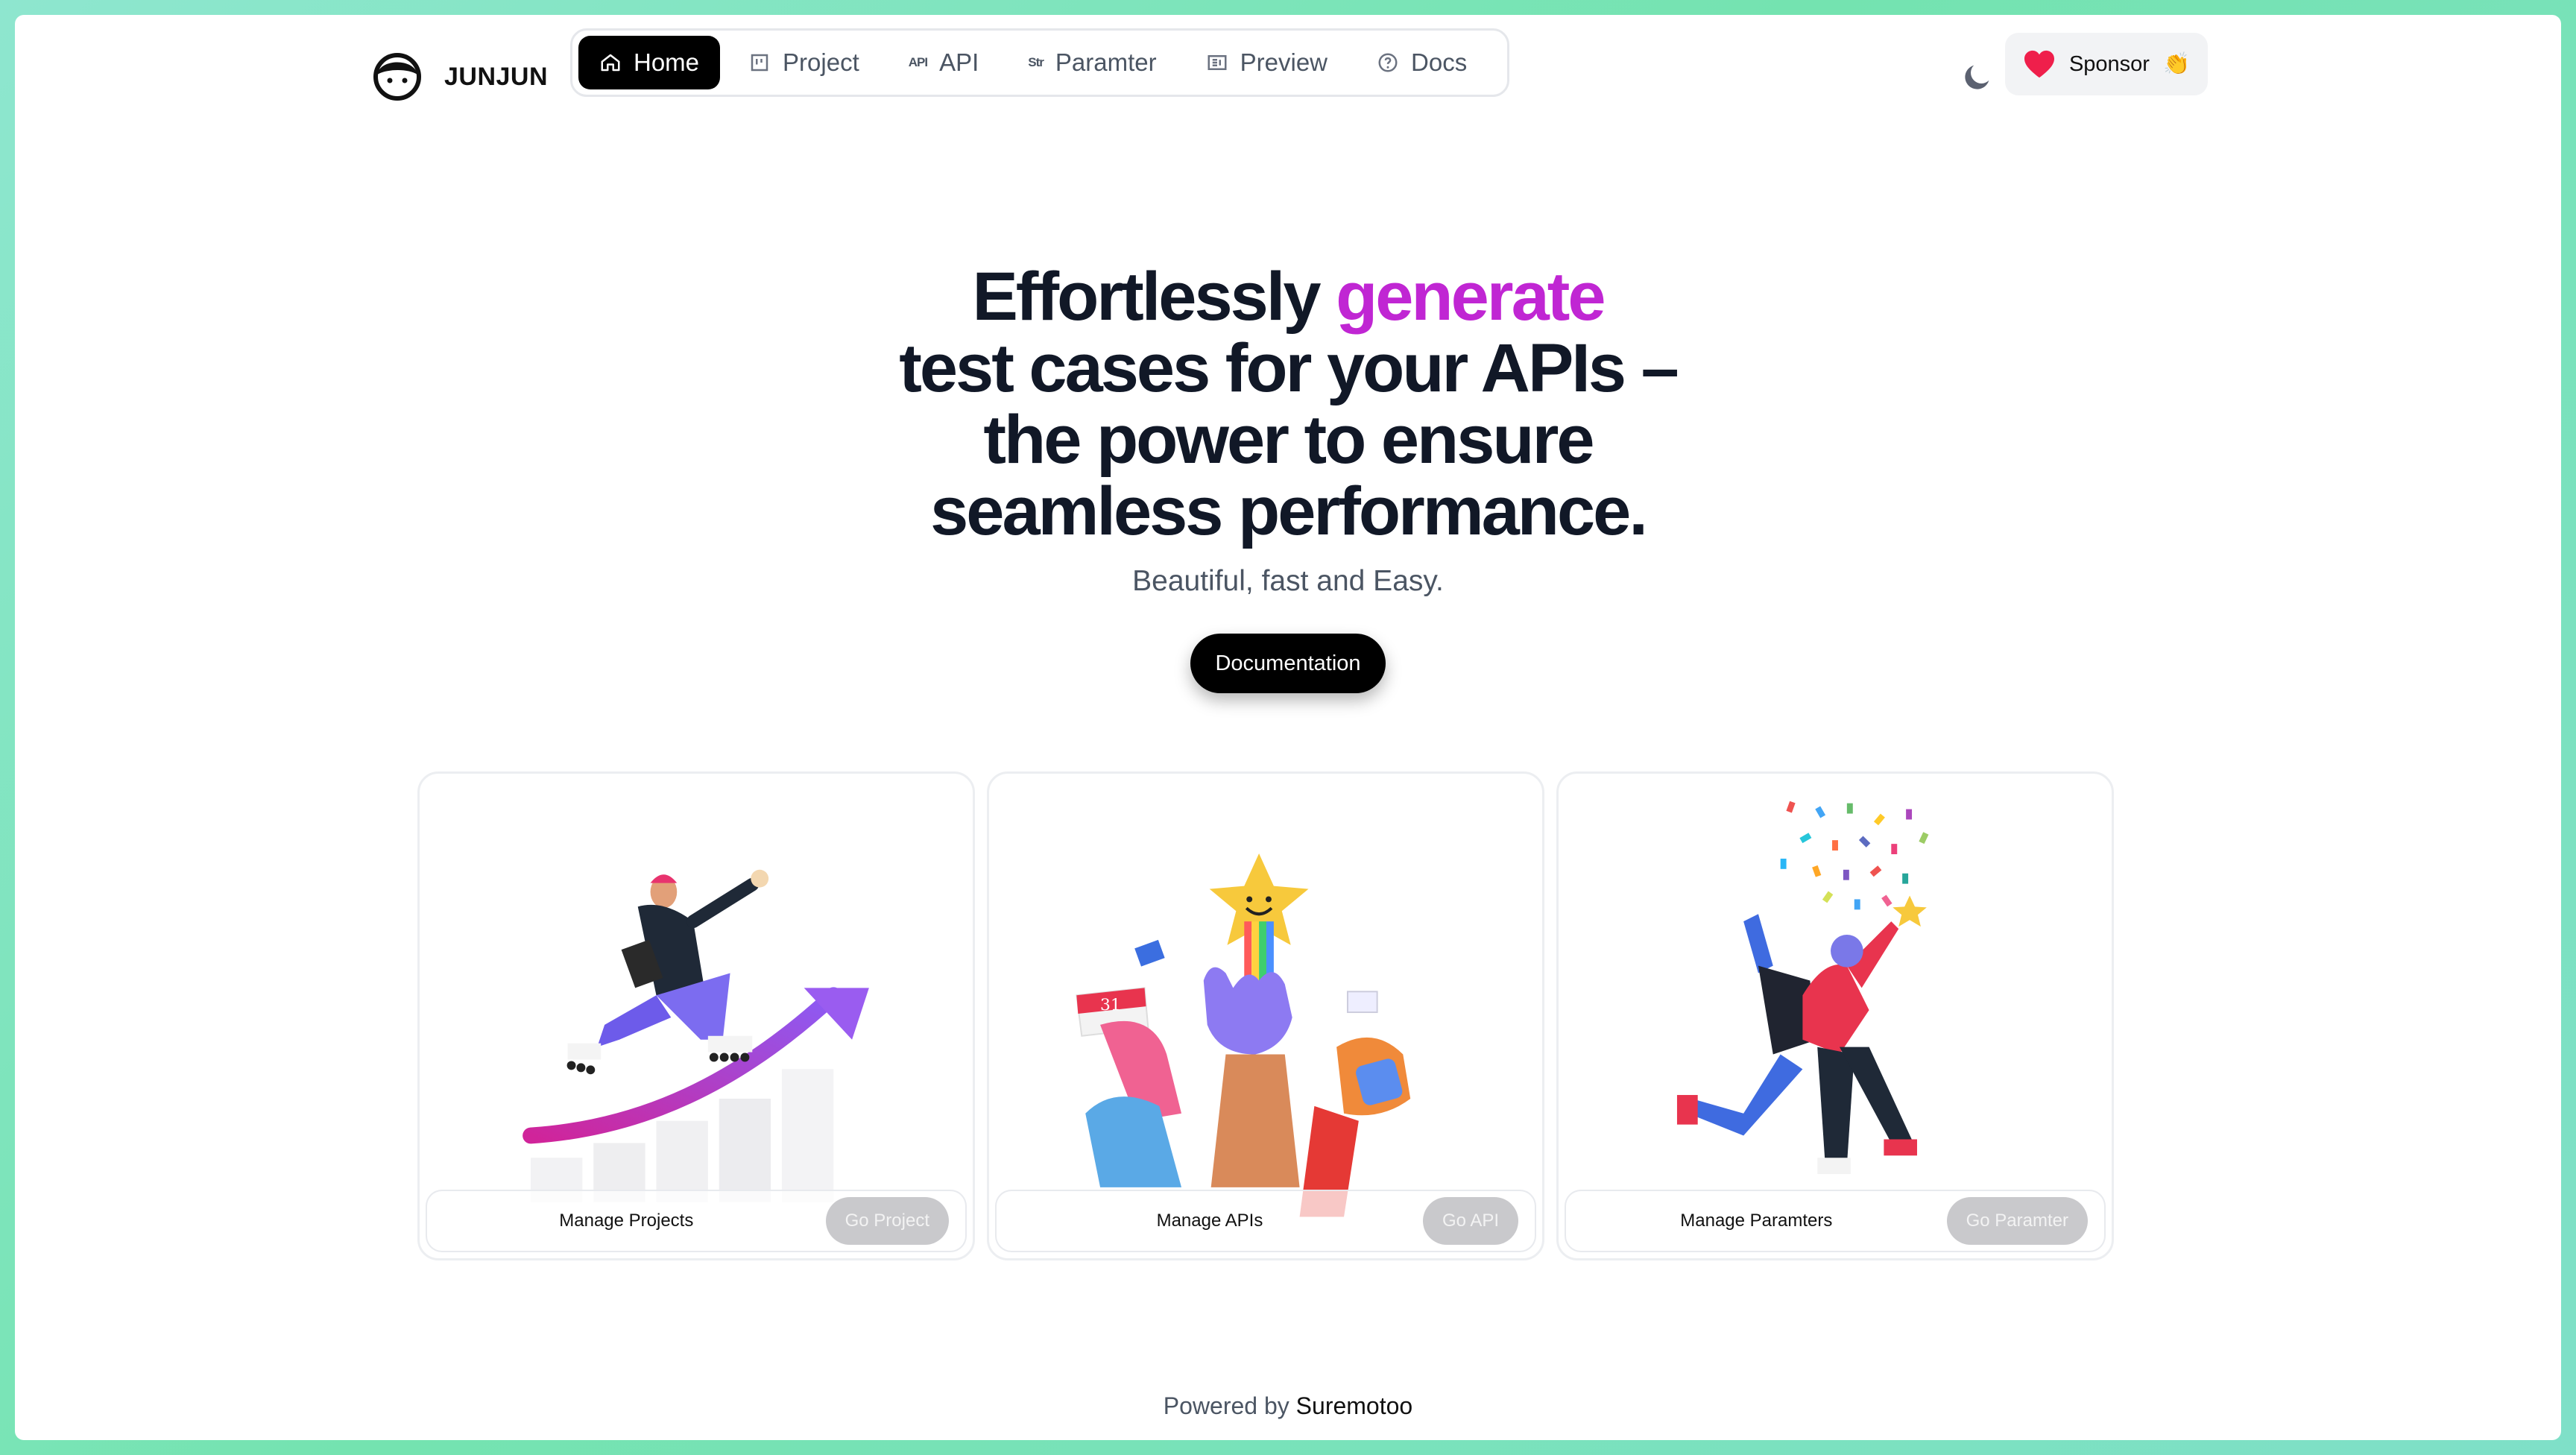 The height and width of the screenshot is (1455, 2576). What do you see at coordinates (918, 62) in the screenshot?
I see `api-icon: API` at bounding box center [918, 62].